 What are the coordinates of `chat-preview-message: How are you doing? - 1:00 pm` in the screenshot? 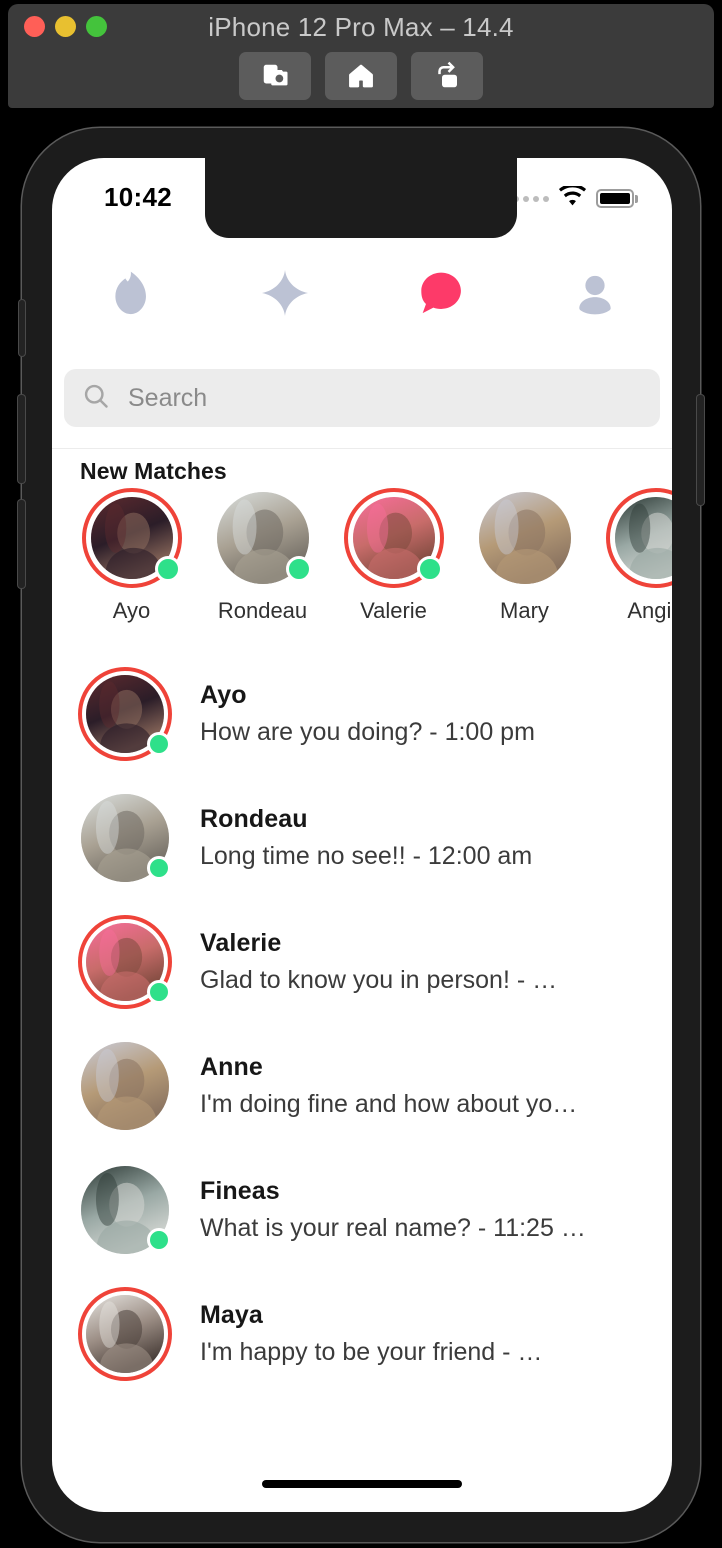 It's located at (367, 732).